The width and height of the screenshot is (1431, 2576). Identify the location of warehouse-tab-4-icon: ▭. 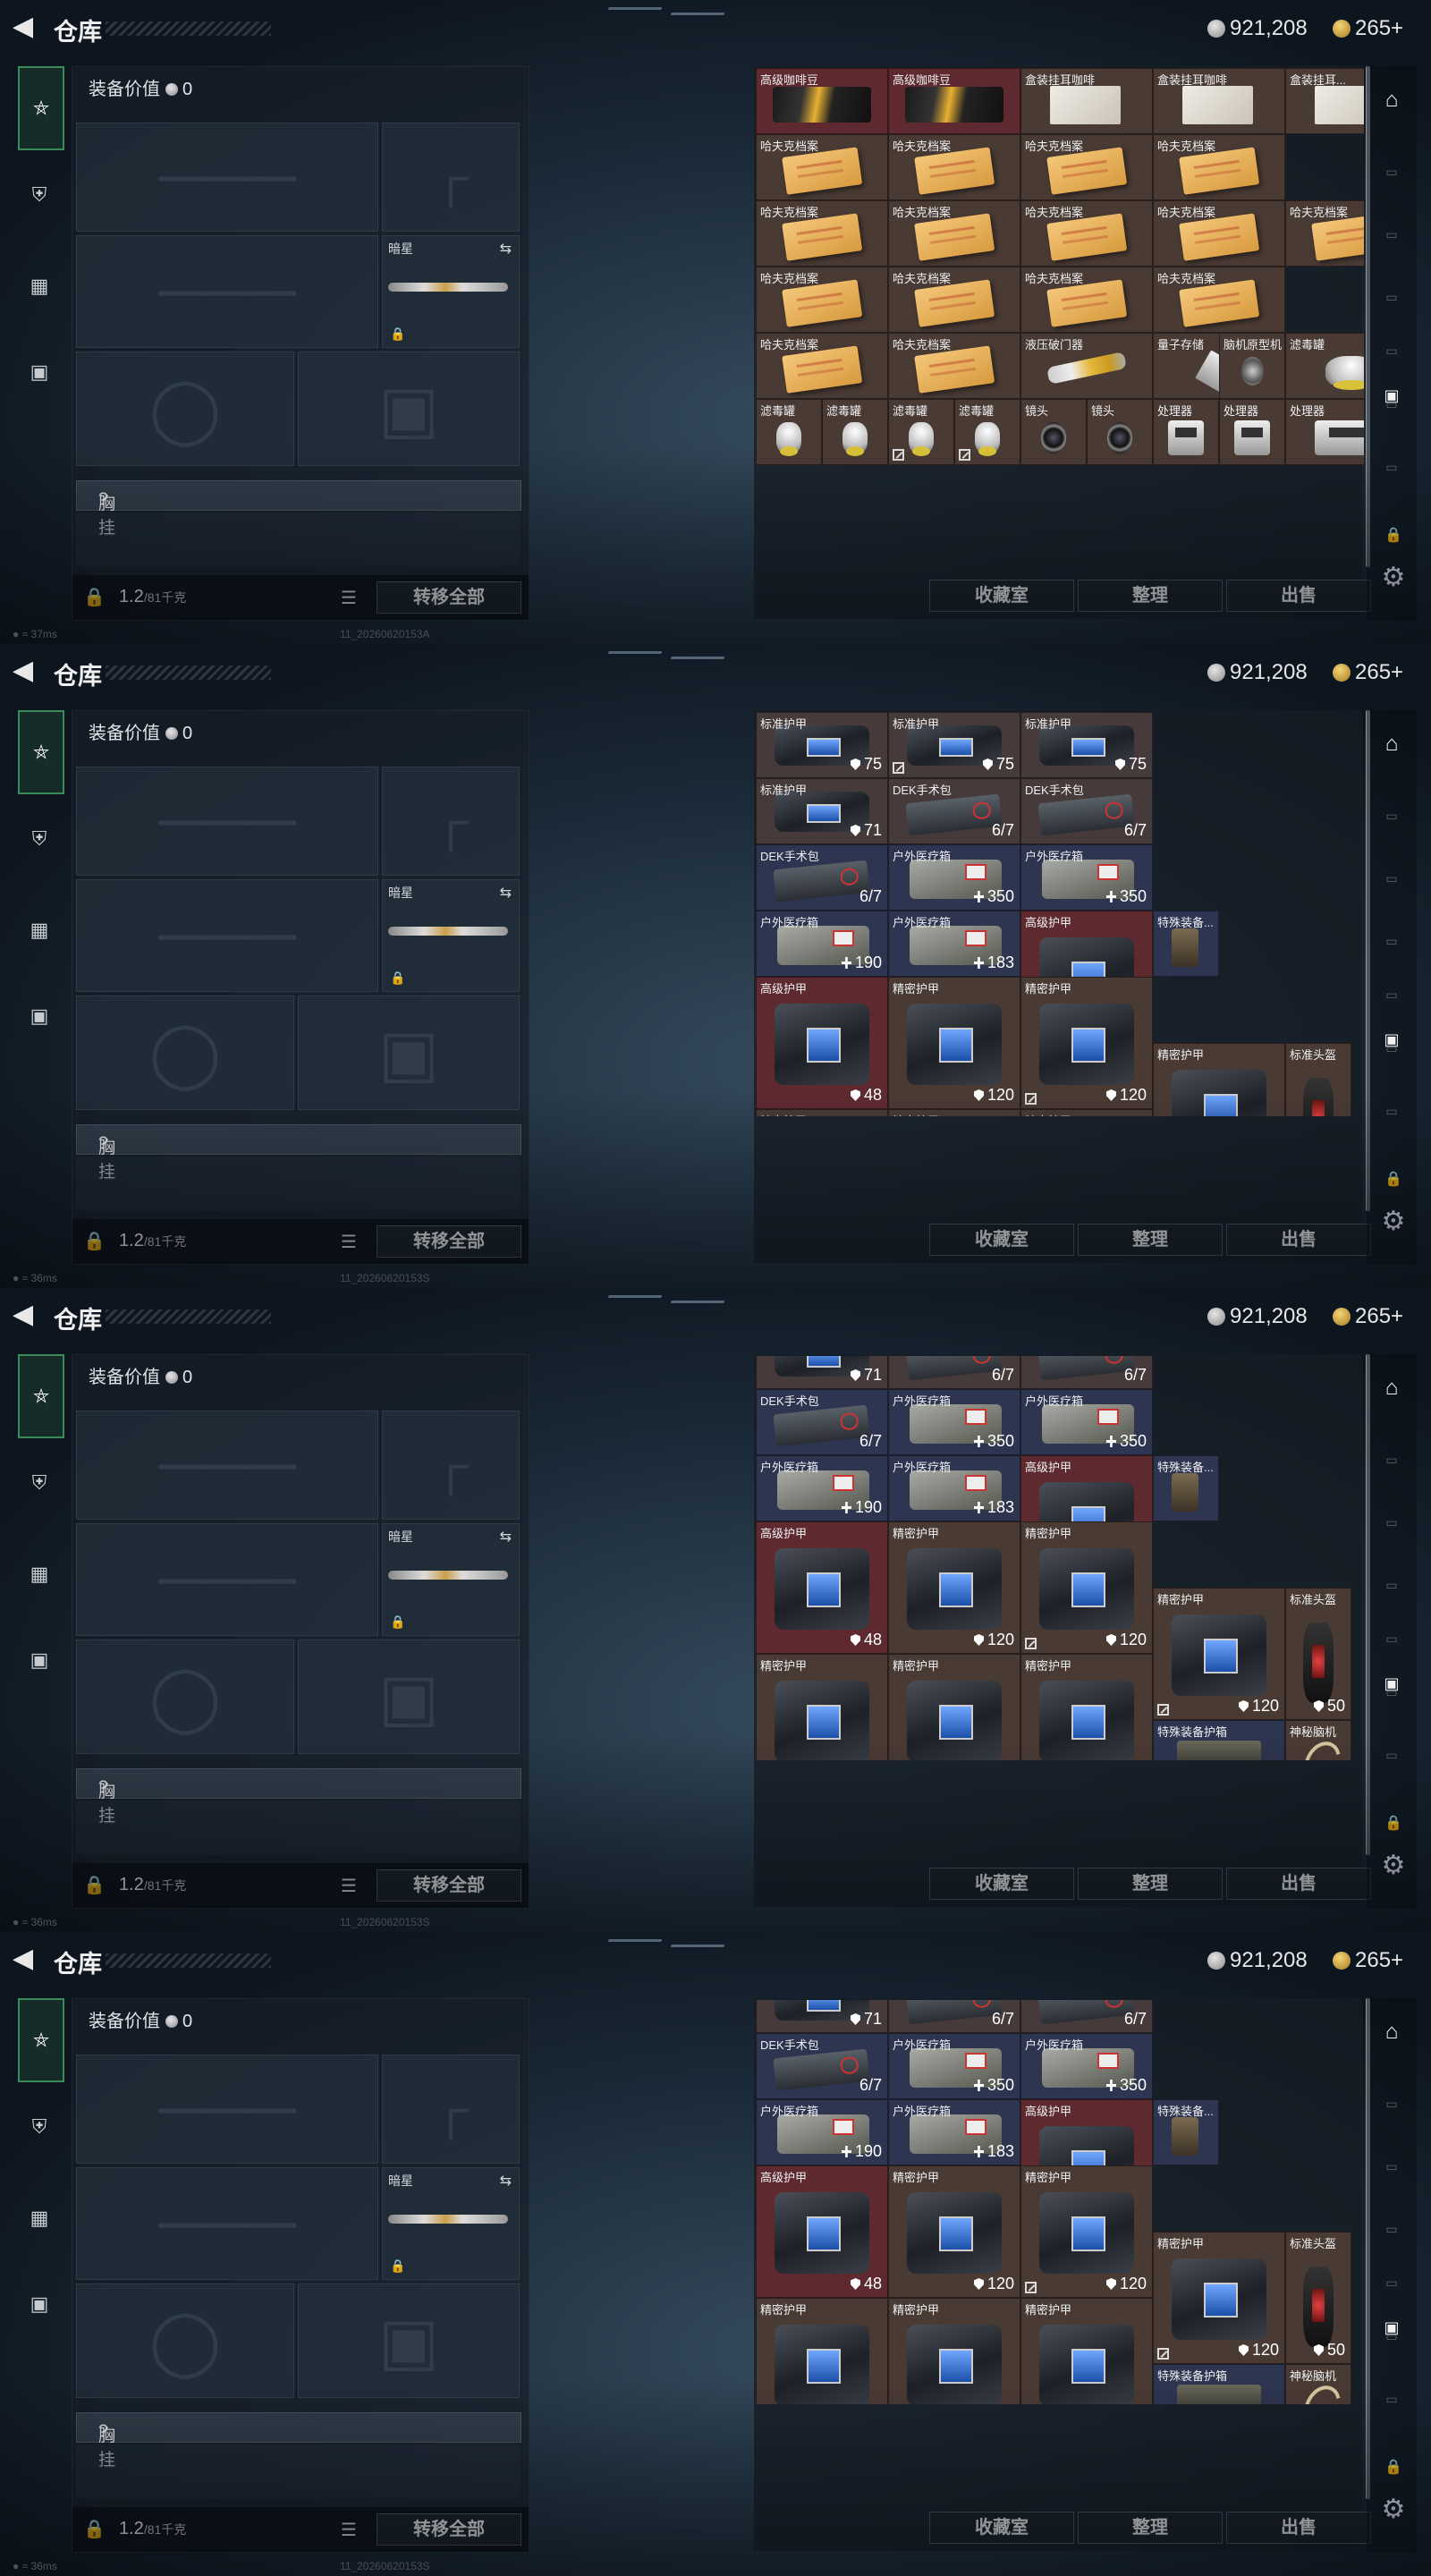
(1392, 941).